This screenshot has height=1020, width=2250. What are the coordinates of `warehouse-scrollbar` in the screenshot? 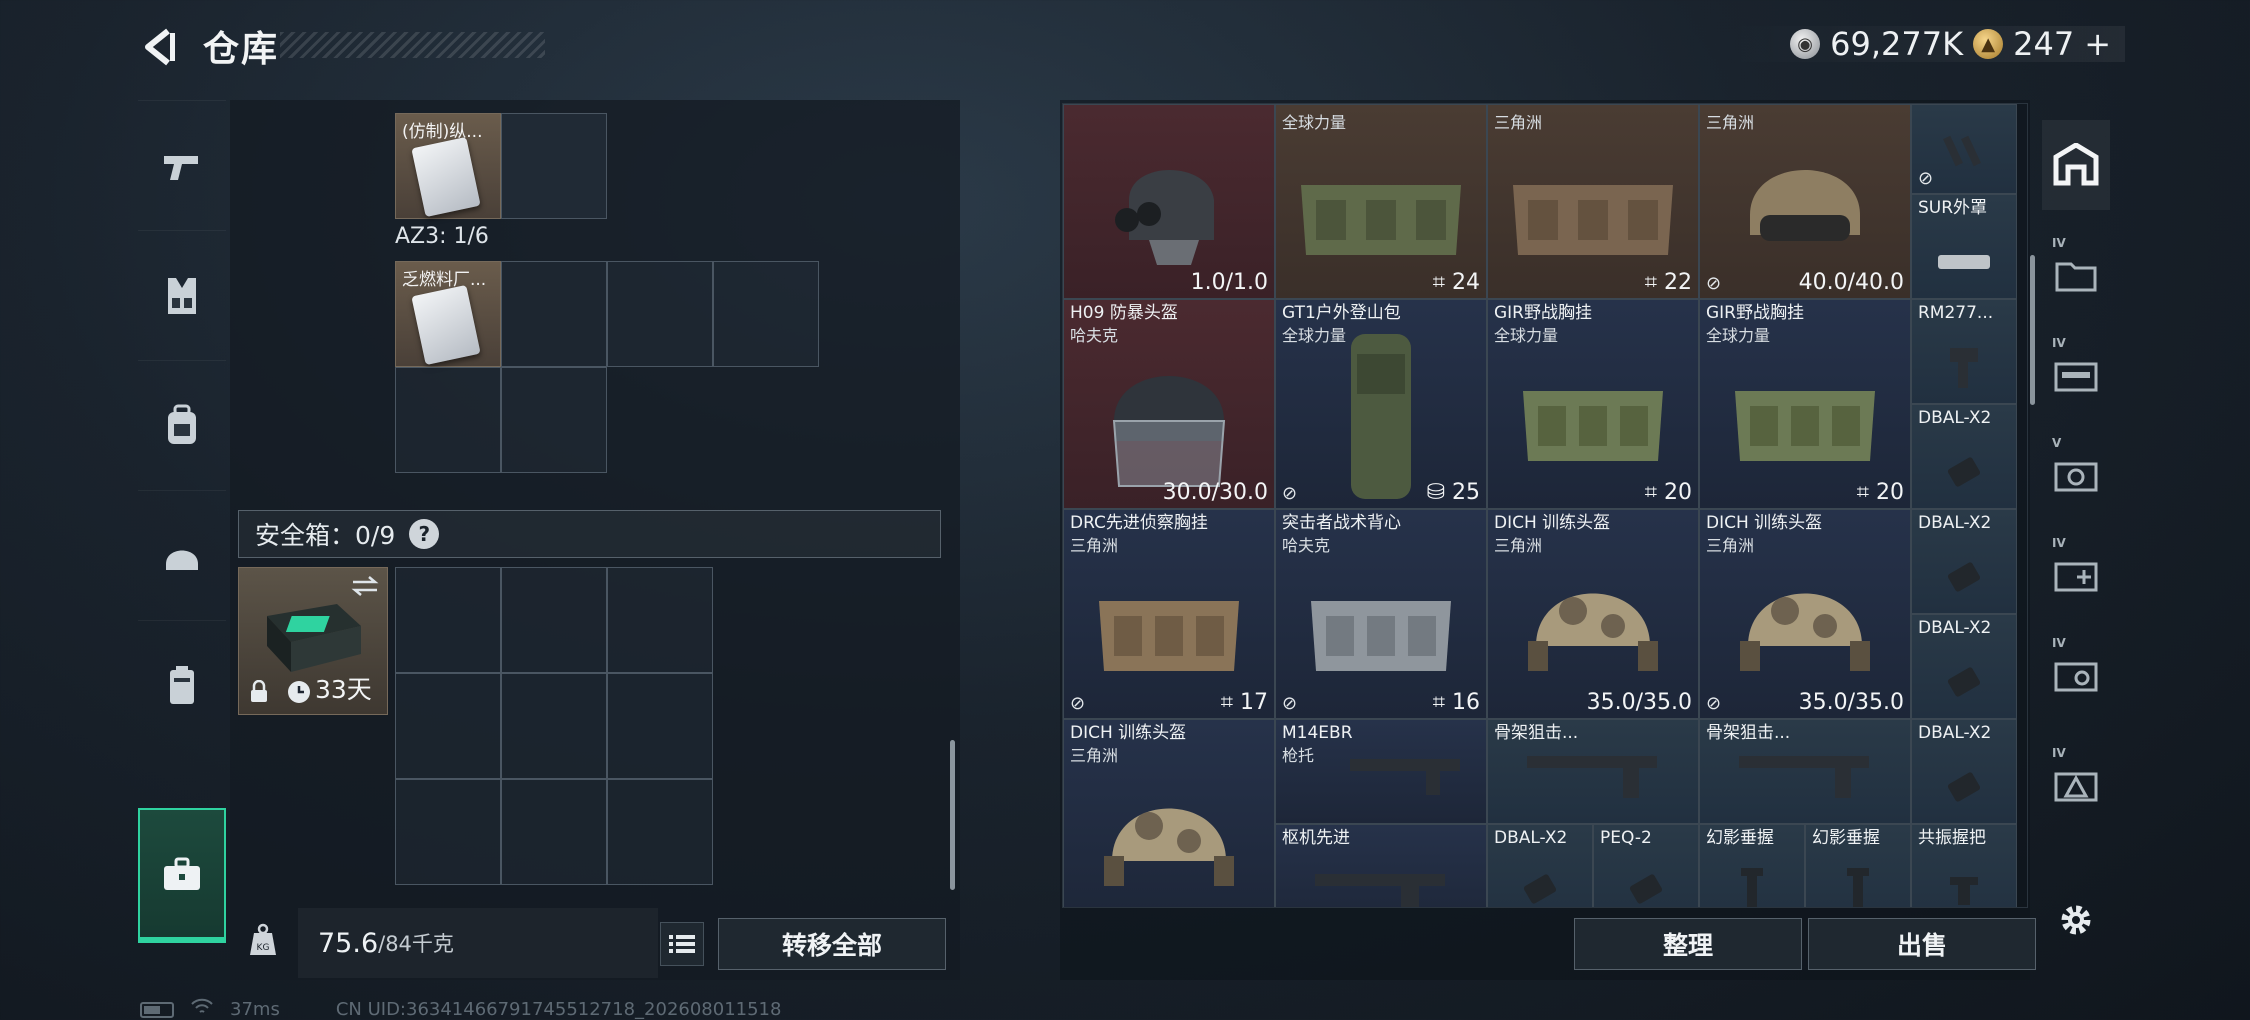 It's located at (2032, 330).